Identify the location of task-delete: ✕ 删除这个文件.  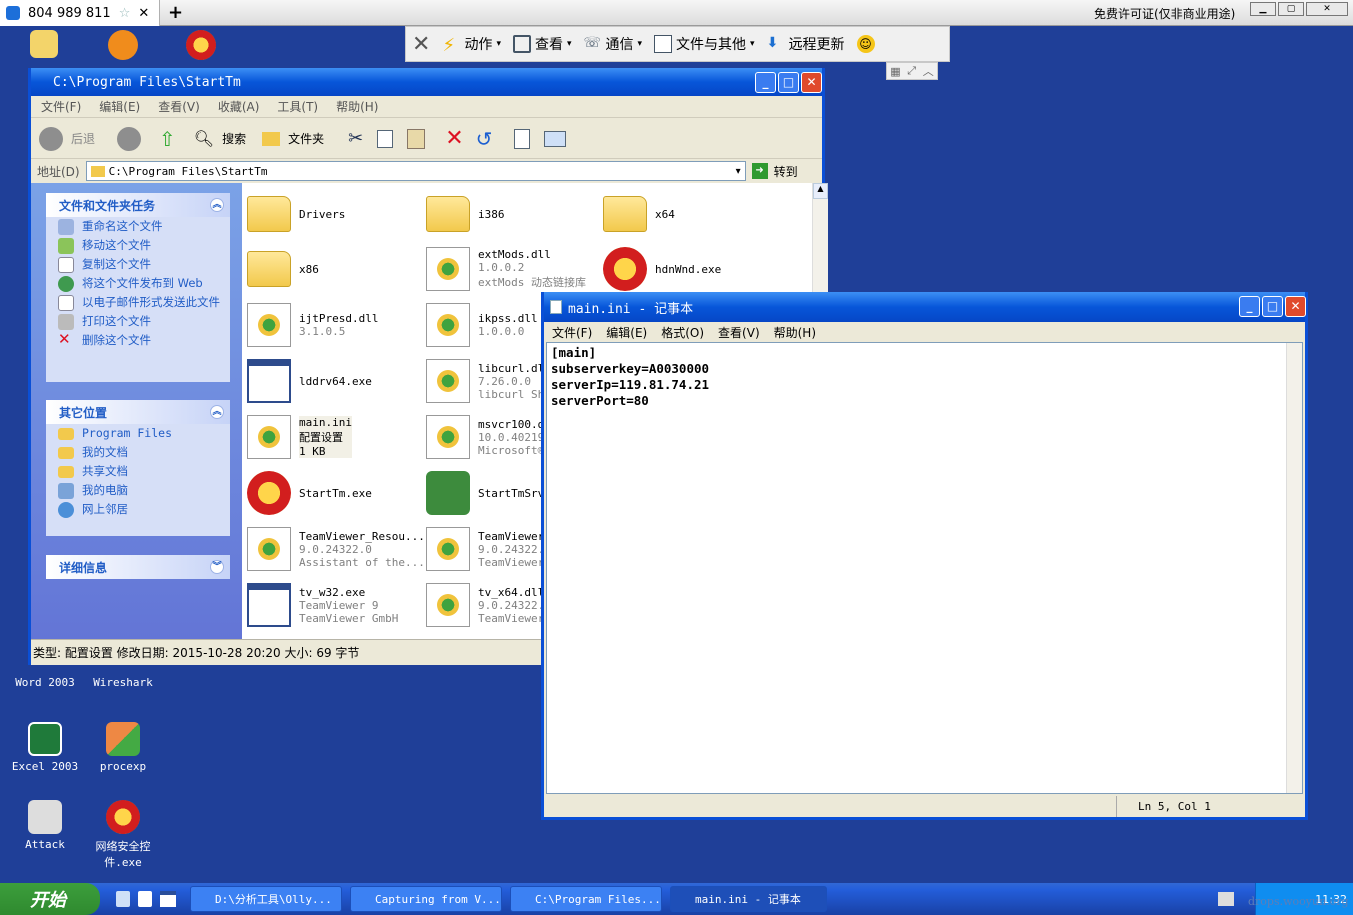
(138, 340).